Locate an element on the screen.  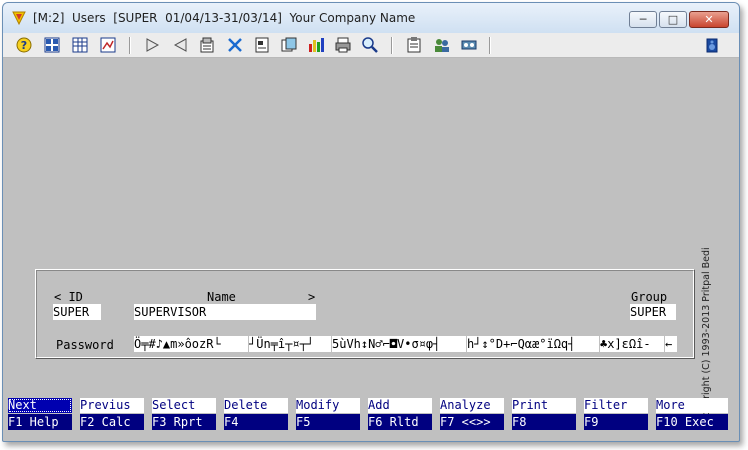
fk-more: More F10 Exec is located at coordinates (692, 415).